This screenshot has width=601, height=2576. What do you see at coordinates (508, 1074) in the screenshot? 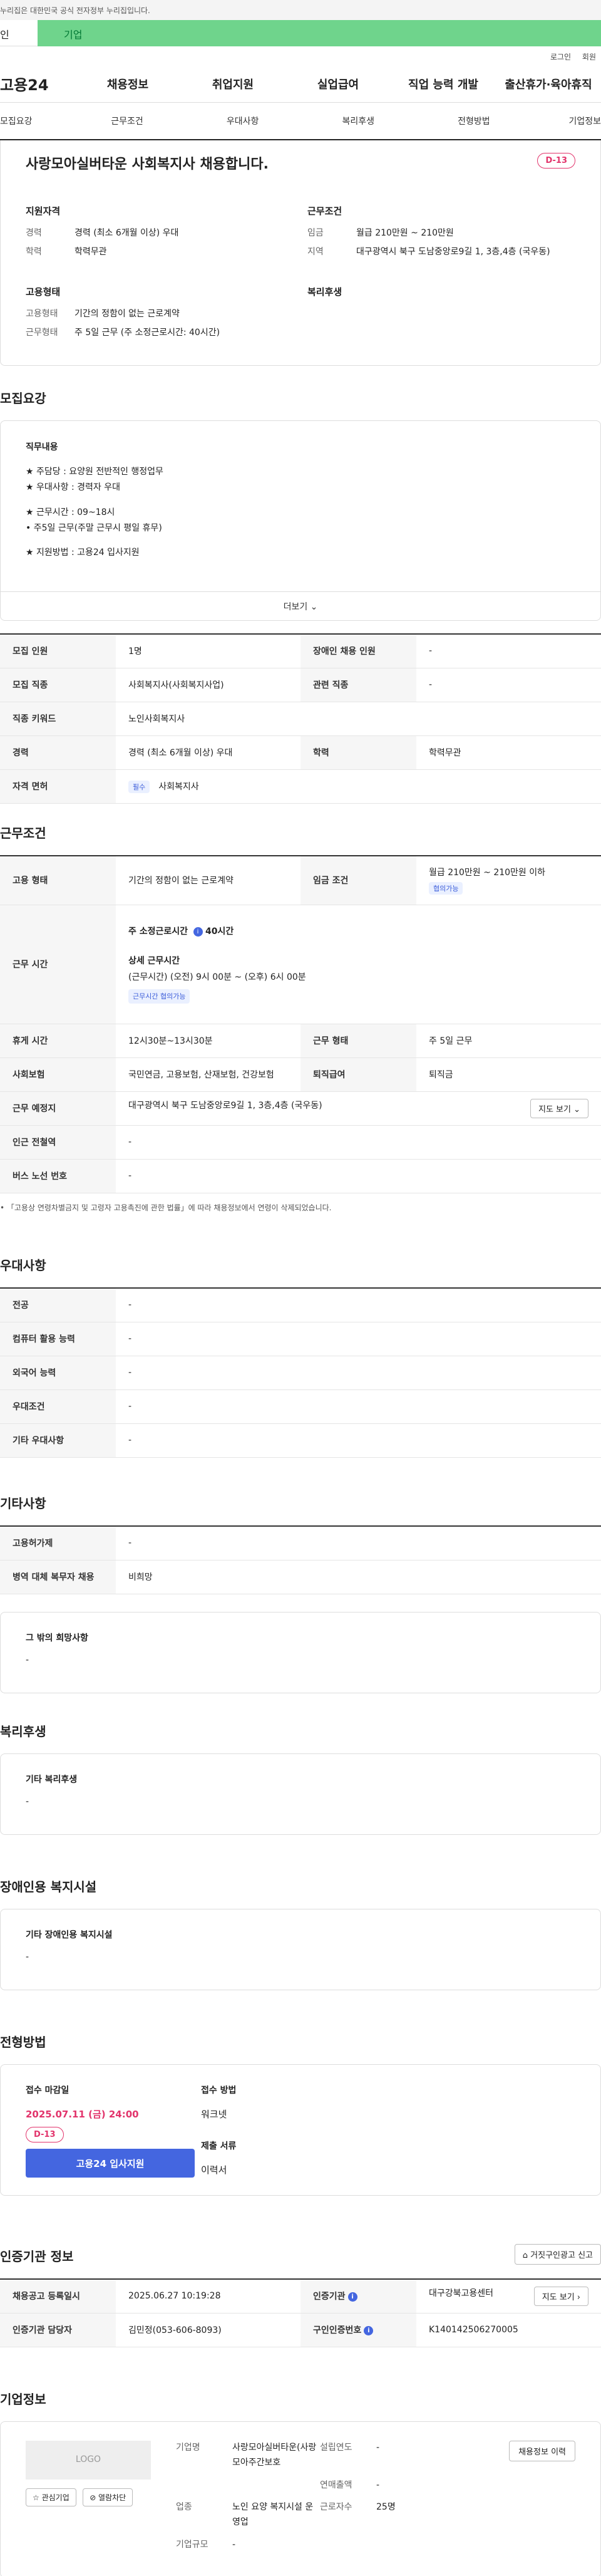
I see `retire-value: 퇴직금` at bounding box center [508, 1074].